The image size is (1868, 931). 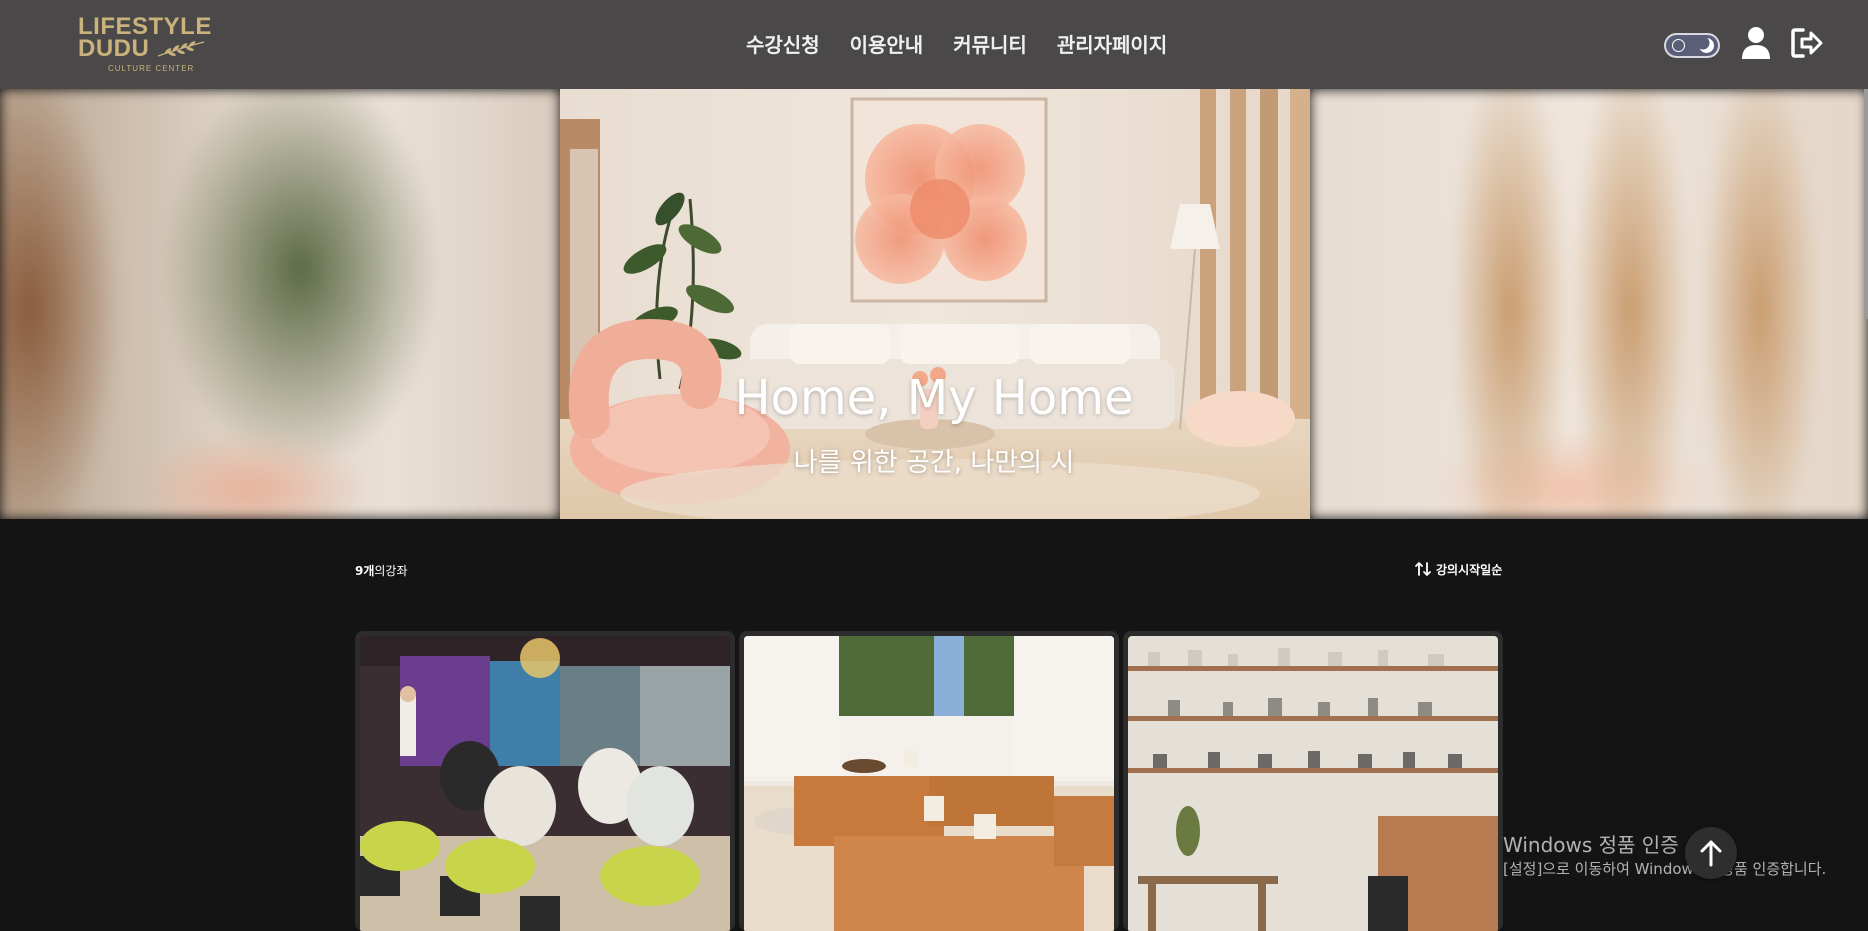 I want to click on logout-icon, so click(x=1807, y=43).